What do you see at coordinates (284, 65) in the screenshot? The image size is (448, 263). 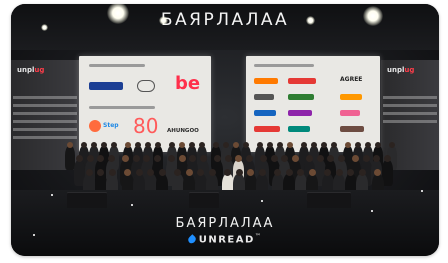 I see `board-heading-right` at bounding box center [284, 65].